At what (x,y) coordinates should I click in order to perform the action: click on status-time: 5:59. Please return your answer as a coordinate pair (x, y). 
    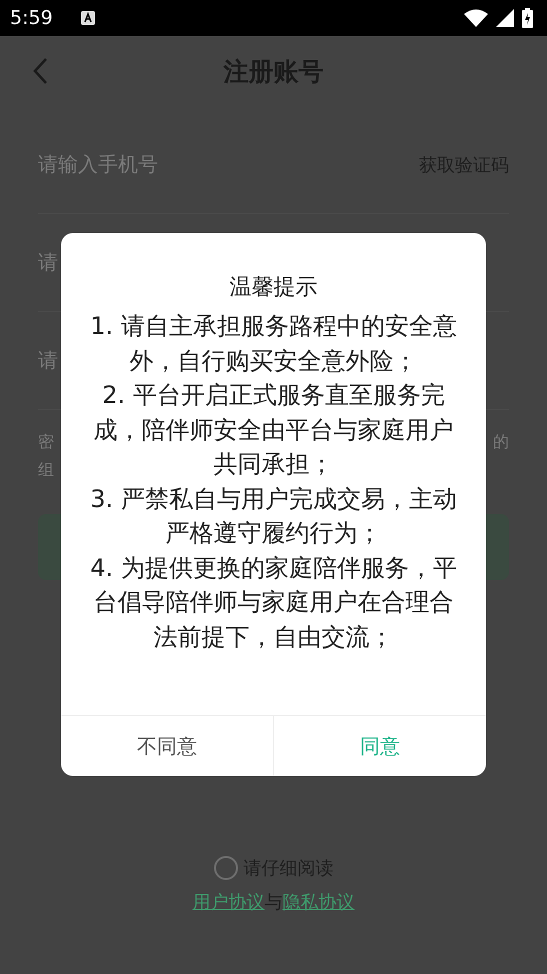
    Looking at the image, I should click on (31, 18).